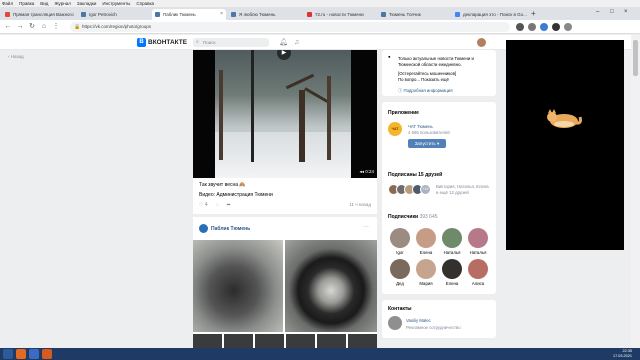  What do you see at coordinates (141, 42) in the screenshot?
I see `vk-logo-icon: В` at bounding box center [141, 42].